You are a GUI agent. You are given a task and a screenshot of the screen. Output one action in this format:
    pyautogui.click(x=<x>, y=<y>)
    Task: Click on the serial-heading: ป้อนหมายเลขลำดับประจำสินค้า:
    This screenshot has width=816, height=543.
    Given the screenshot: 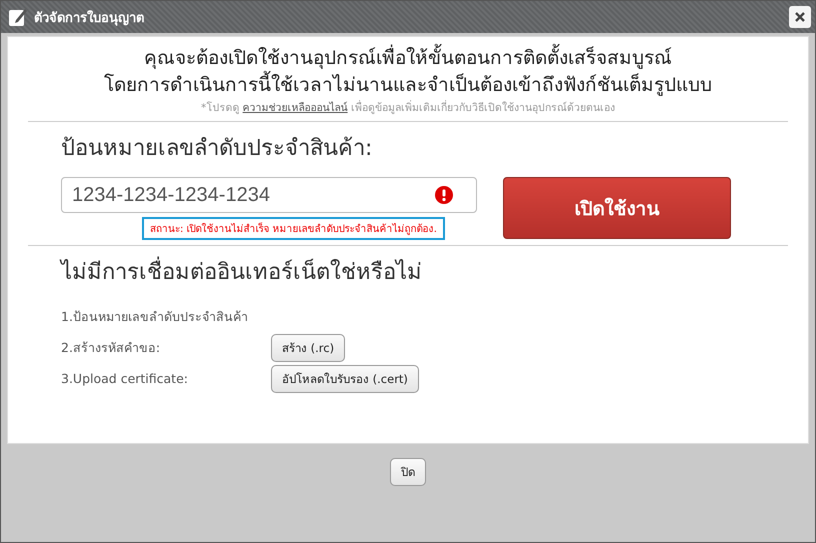 What is the action you would take?
    pyautogui.click(x=217, y=149)
    